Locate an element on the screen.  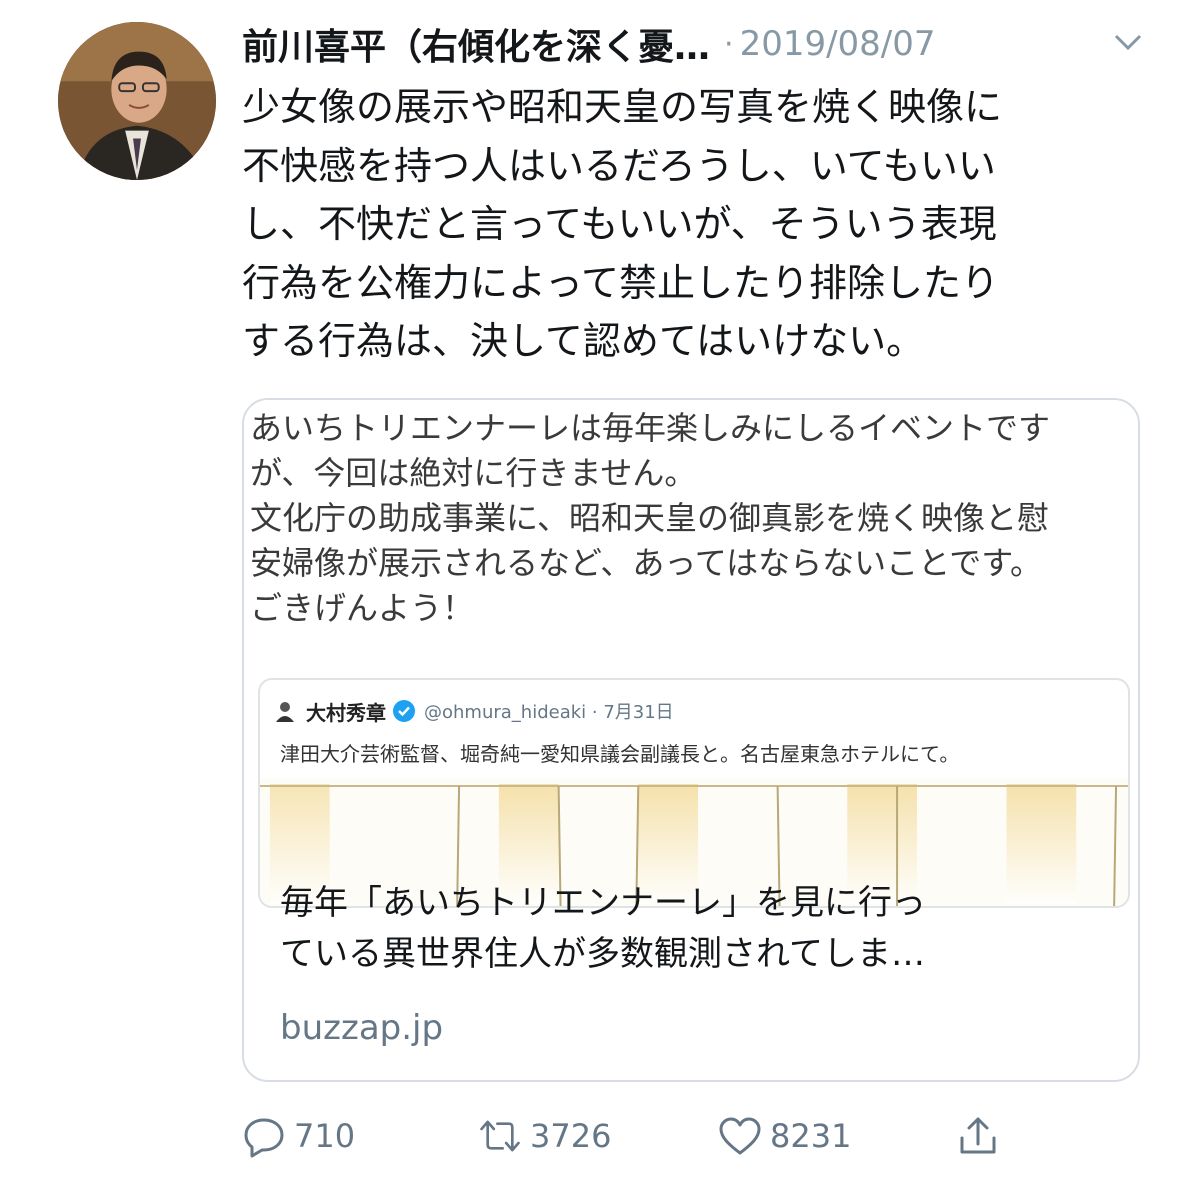
embedded-handle: @ohmura_hideaki · 7月31日 is located at coordinates (549, 712).